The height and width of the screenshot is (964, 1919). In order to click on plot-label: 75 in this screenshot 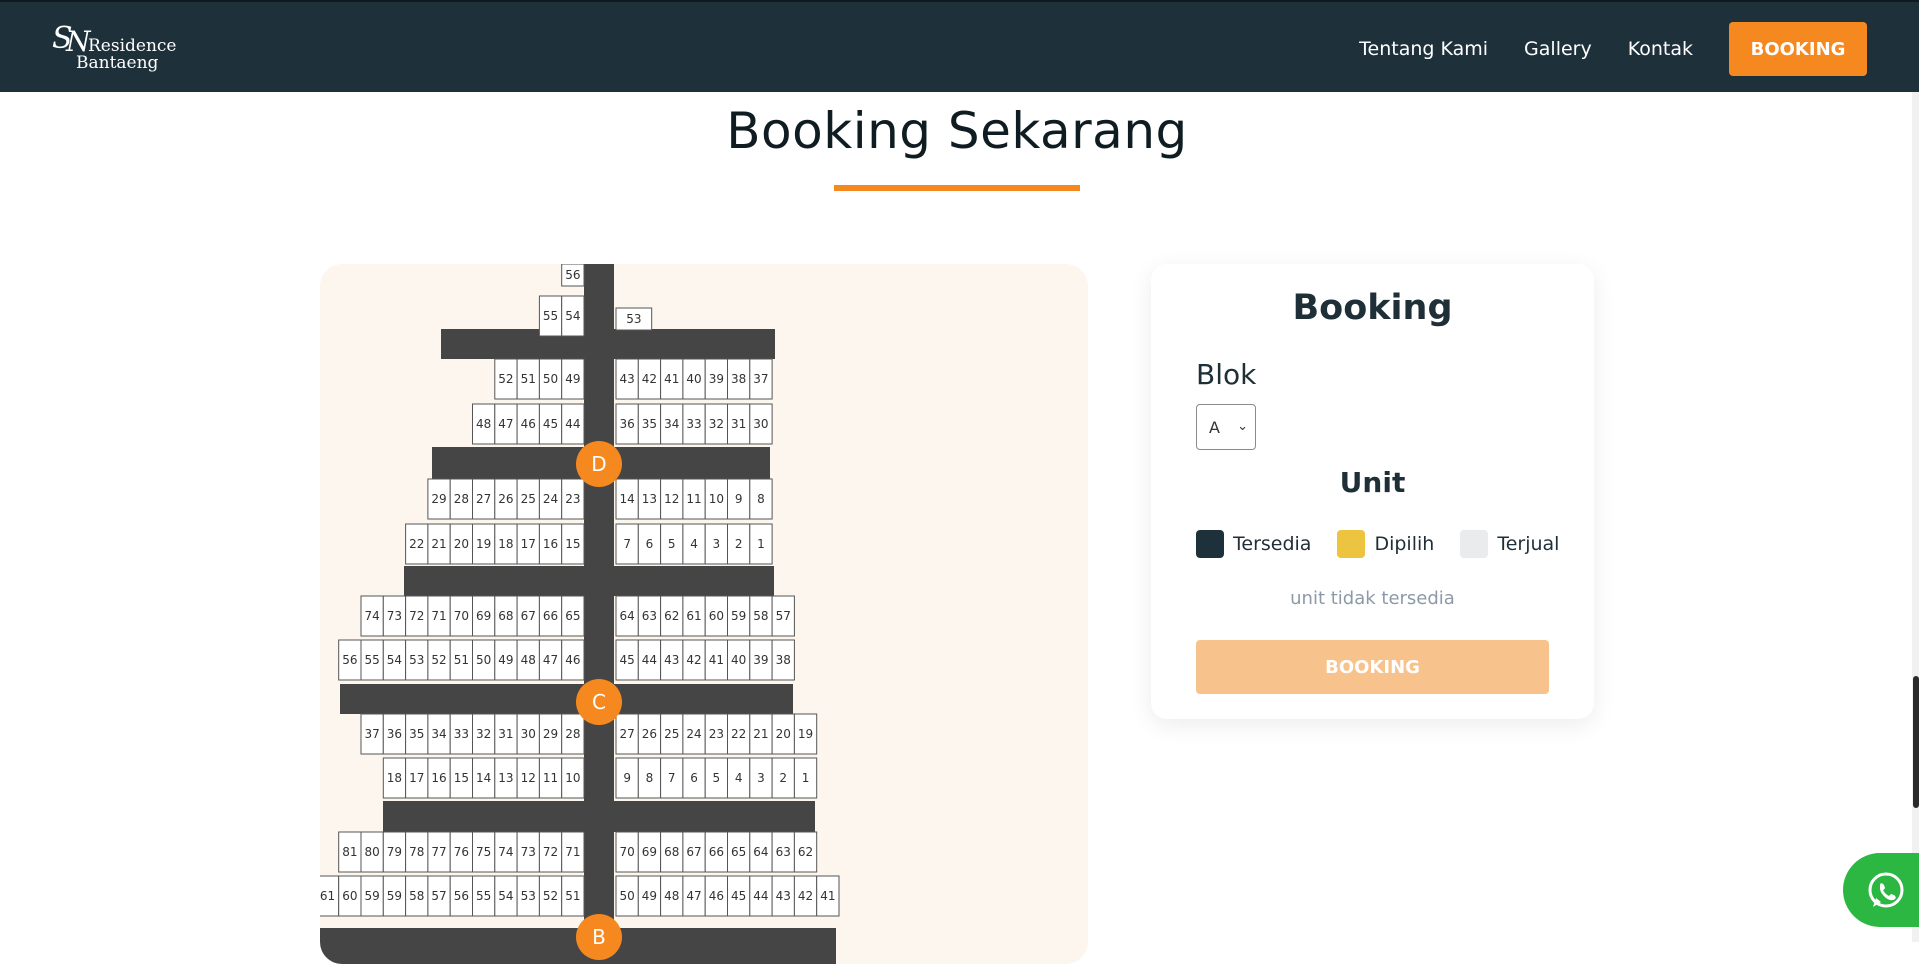, I will do `click(483, 852)`.